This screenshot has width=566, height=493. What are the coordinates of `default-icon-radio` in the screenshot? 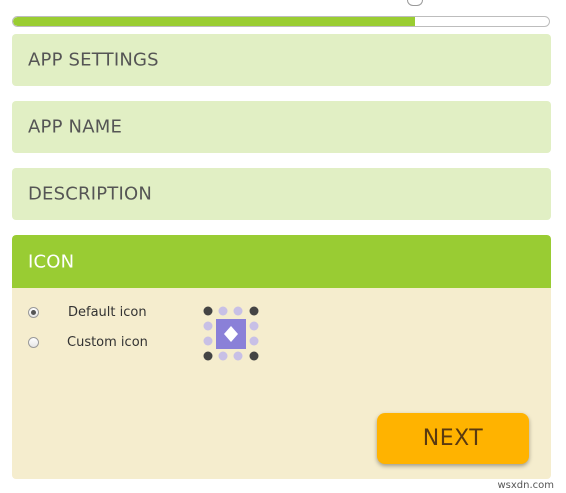 It's located at (33, 312).